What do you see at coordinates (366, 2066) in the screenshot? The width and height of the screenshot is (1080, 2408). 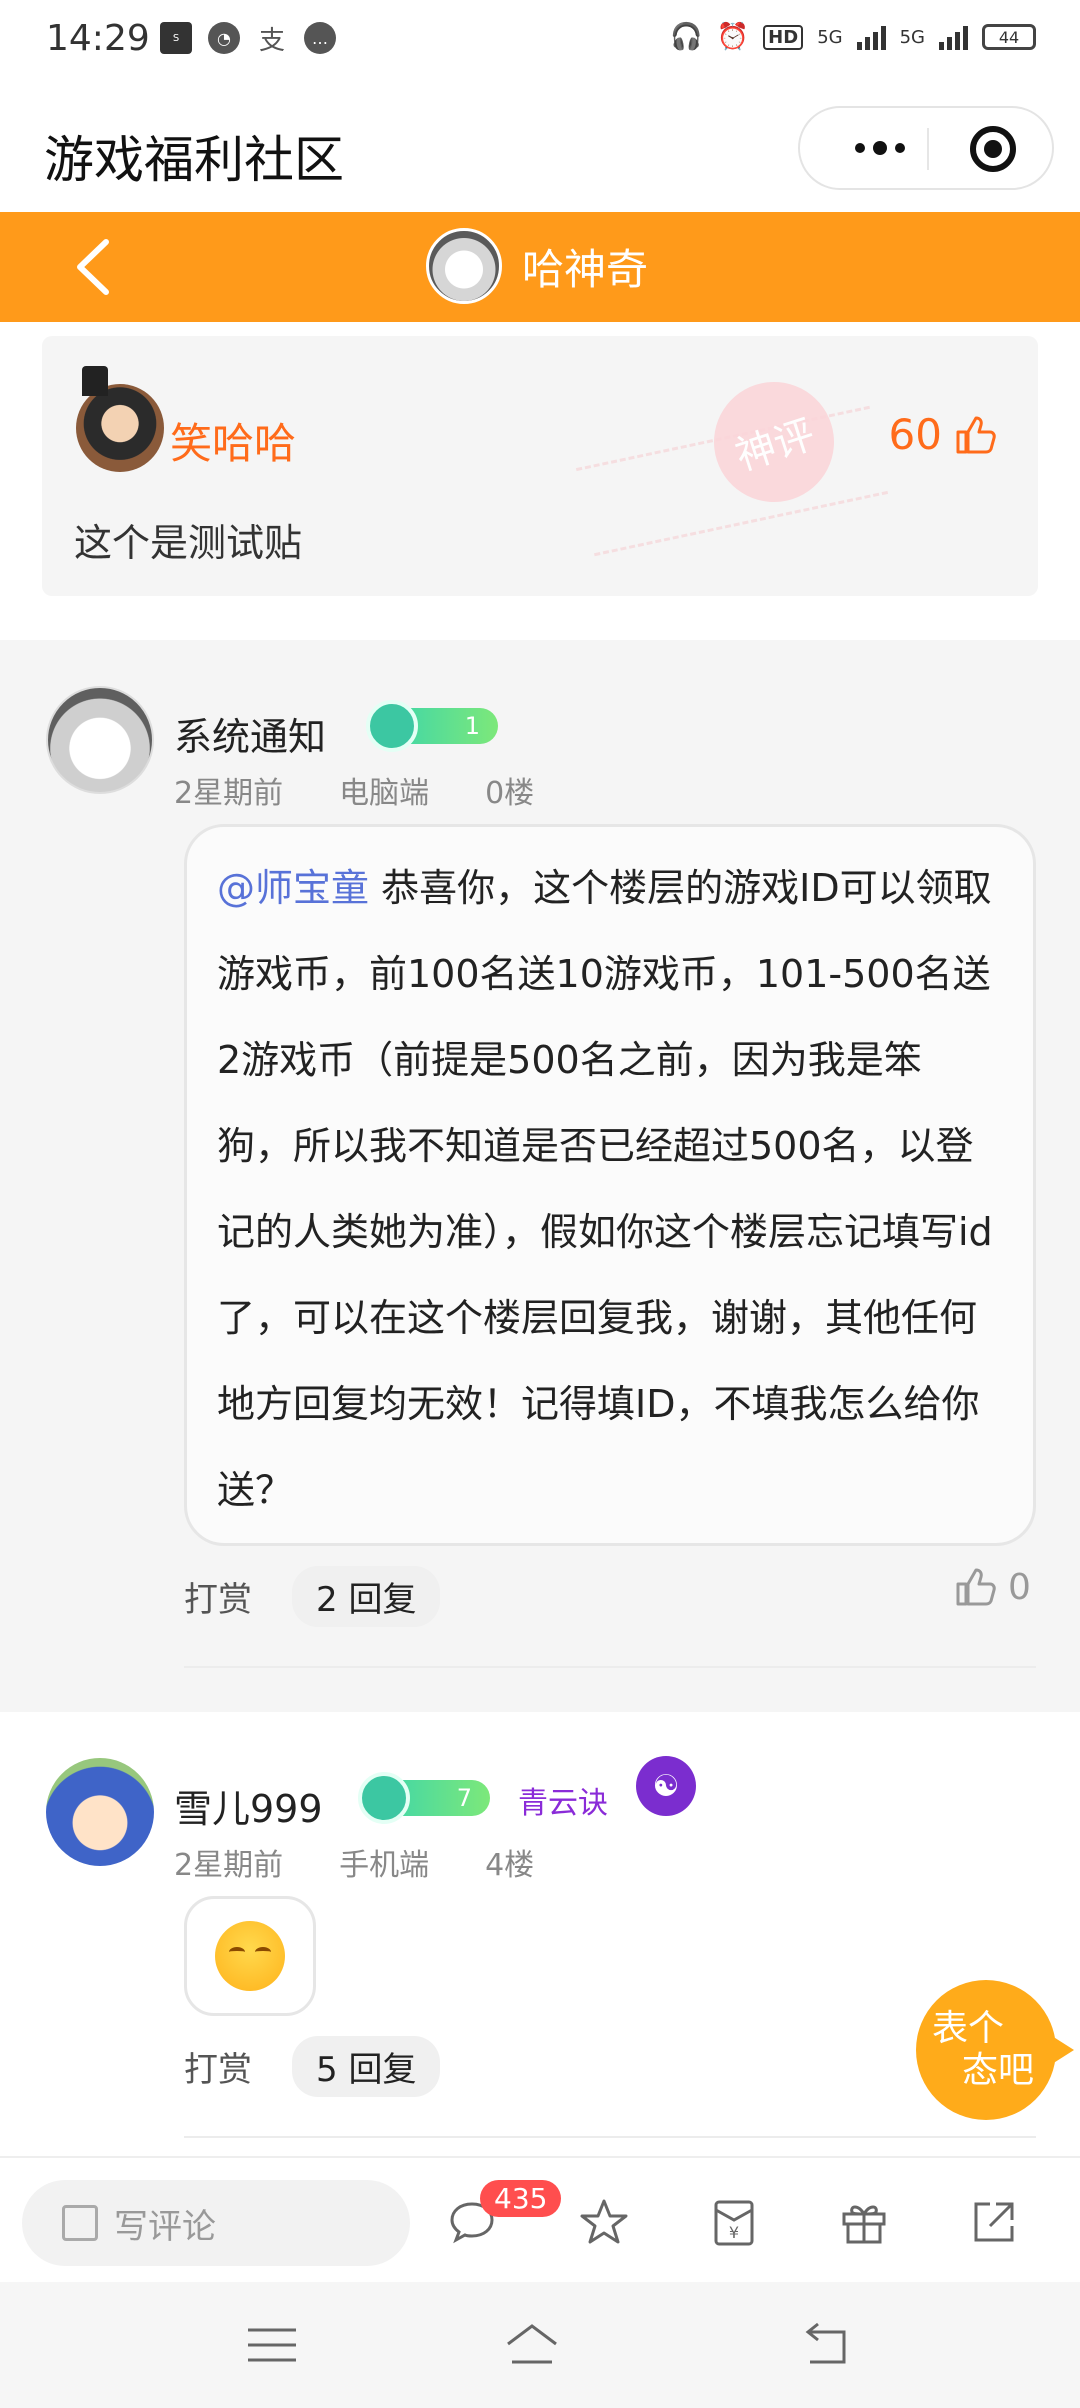 I see `reply-count-button: 5 回复` at bounding box center [366, 2066].